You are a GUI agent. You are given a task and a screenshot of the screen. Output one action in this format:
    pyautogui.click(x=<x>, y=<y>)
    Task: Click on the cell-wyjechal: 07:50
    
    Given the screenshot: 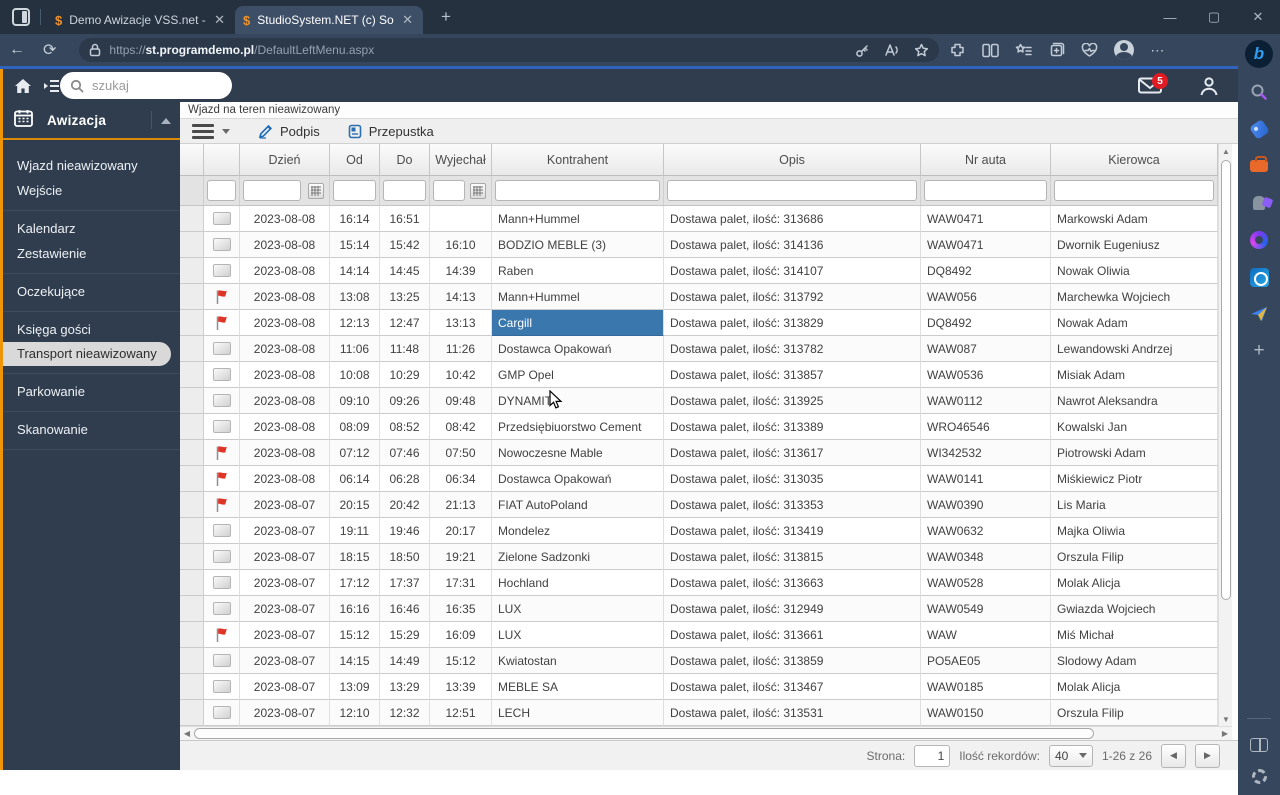 What is the action you would take?
    pyautogui.click(x=461, y=453)
    